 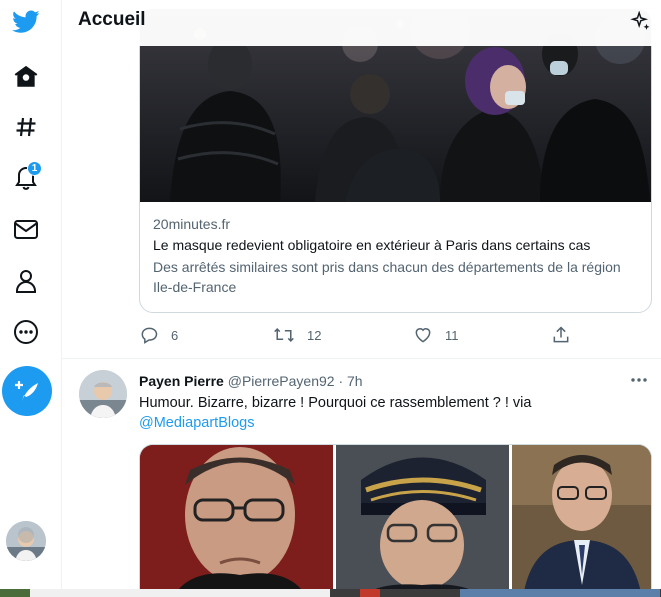 What do you see at coordinates (26, 541) in the screenshot?
I see `account-avatar` at bounding box center [26, 541].